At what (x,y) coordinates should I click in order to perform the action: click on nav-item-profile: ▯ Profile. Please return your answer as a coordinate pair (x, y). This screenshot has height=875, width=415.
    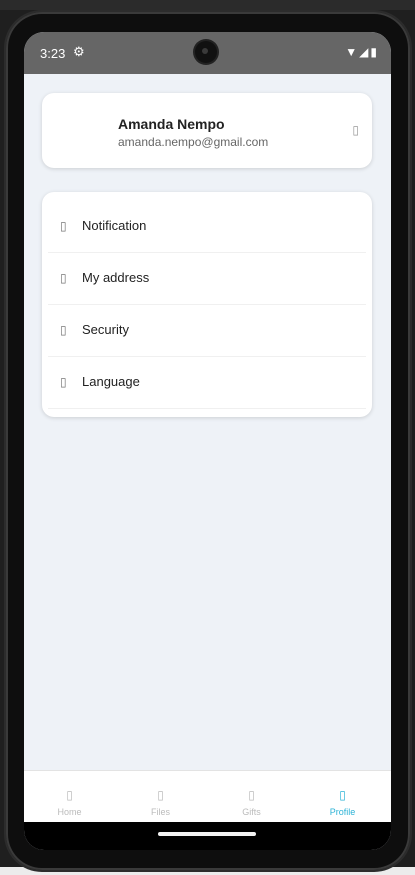
    Looking at the image, I should click on (342, 797).